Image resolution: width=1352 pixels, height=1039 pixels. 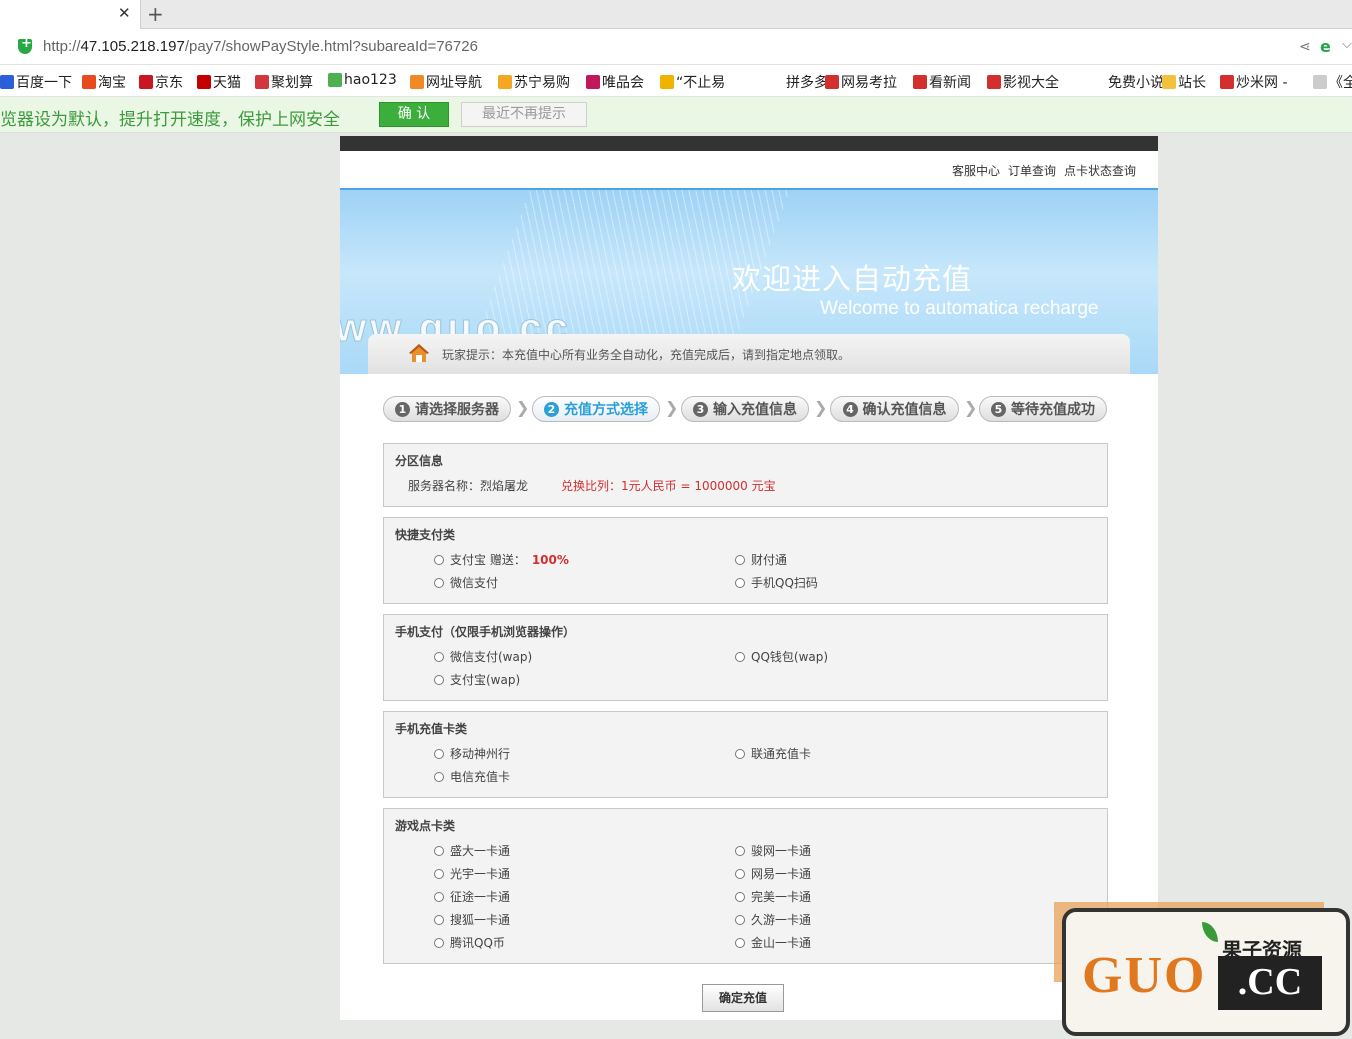 What do you see at coordinates (483, 656) in the screenshot?
I see `payment-option: 微信支付(wap)` at bounding box center [483, 656].